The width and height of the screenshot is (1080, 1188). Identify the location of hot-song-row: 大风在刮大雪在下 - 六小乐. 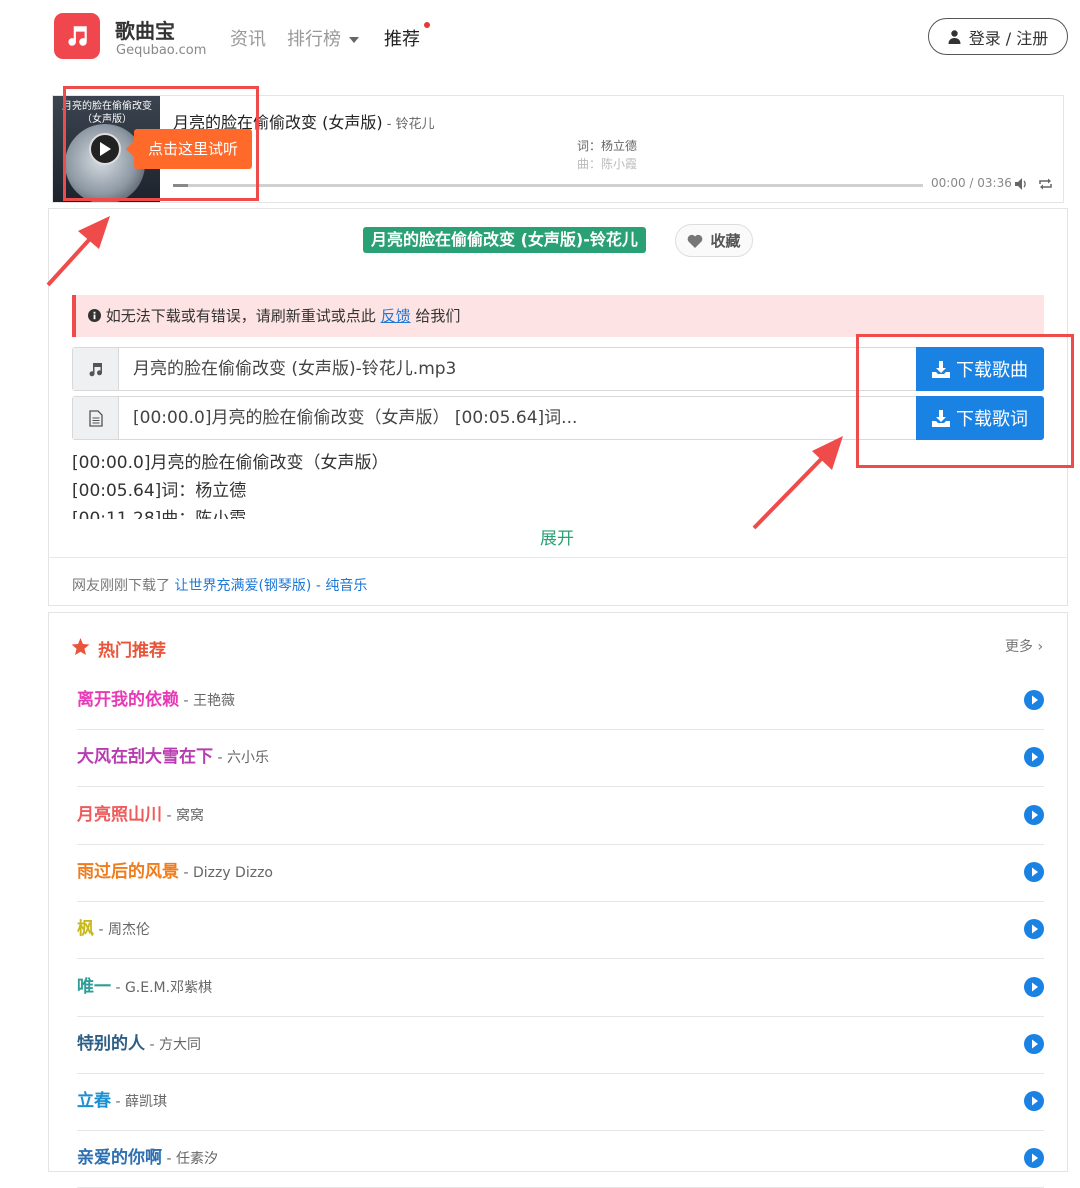
(560, 759).